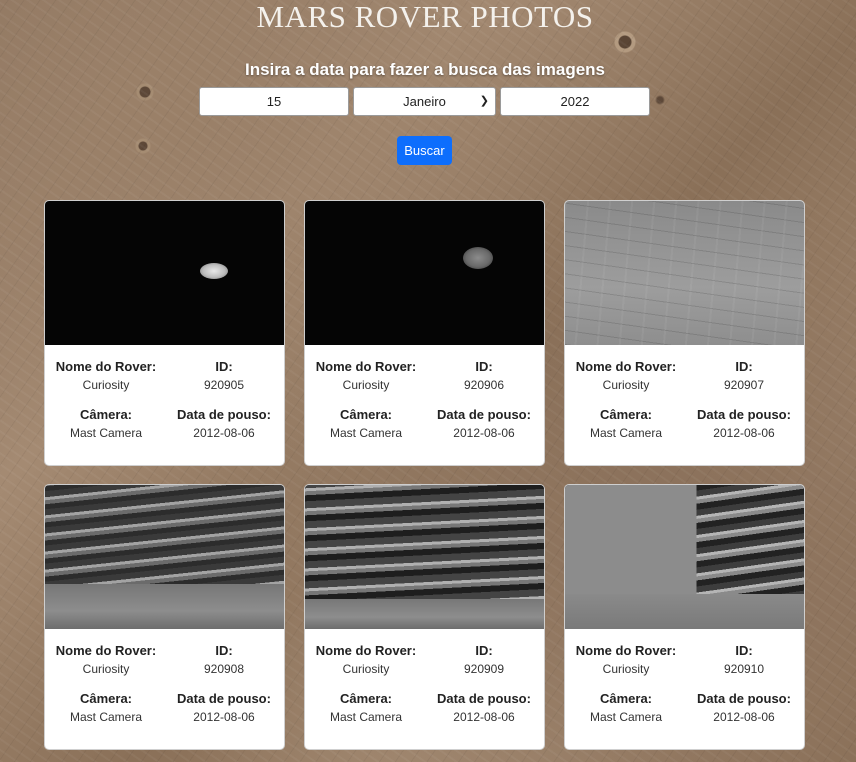 The height and width of the screenshot is (762, 856). Describe the element at coordinates (484, 101) in the screenshot. I see `chevron-down-icon: ❯` at that location.